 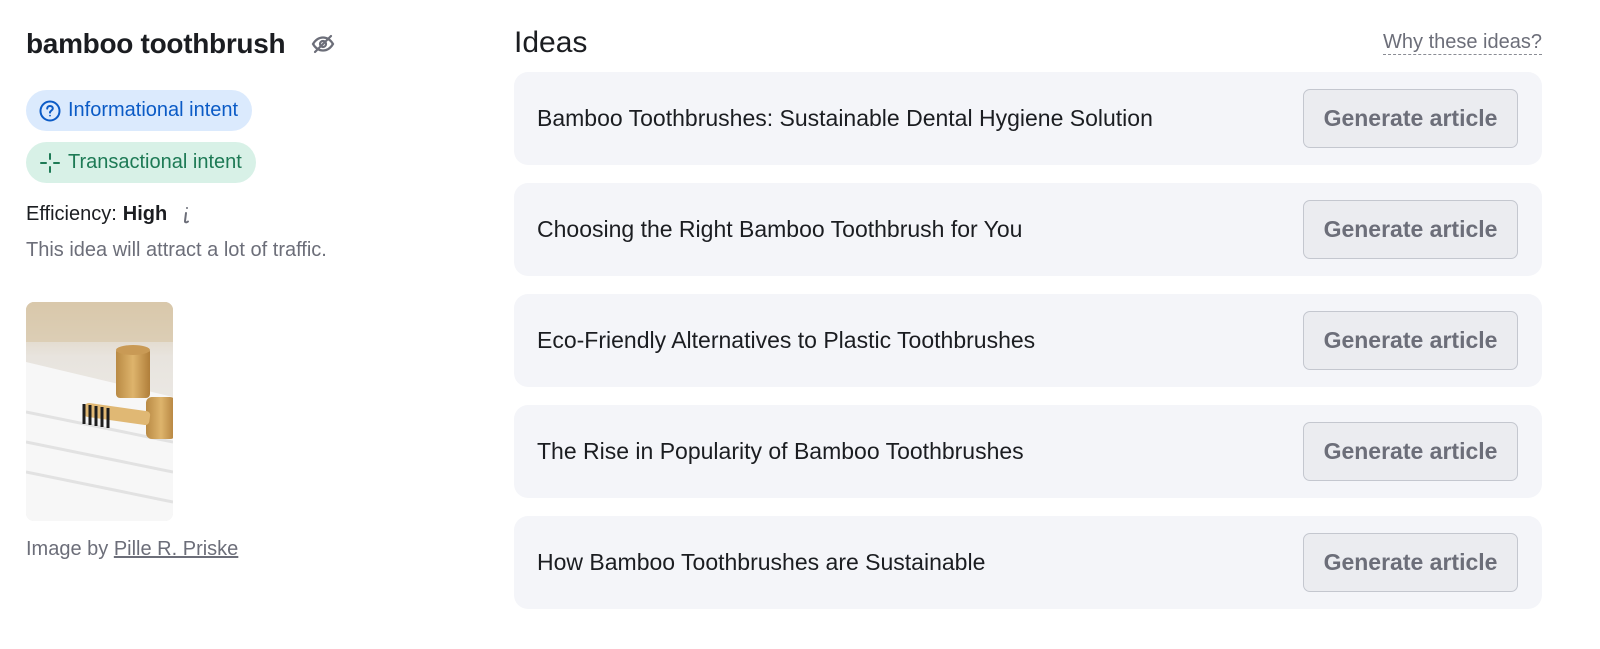 I want to click on image-credit: Image by Pille R. Priske, so click(x=132, y=549).